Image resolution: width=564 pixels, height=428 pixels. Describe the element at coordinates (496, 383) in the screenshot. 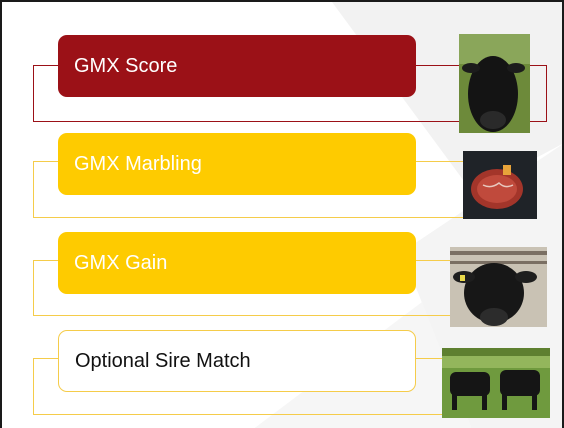

I see `cattle-pasture-photo` at that location.